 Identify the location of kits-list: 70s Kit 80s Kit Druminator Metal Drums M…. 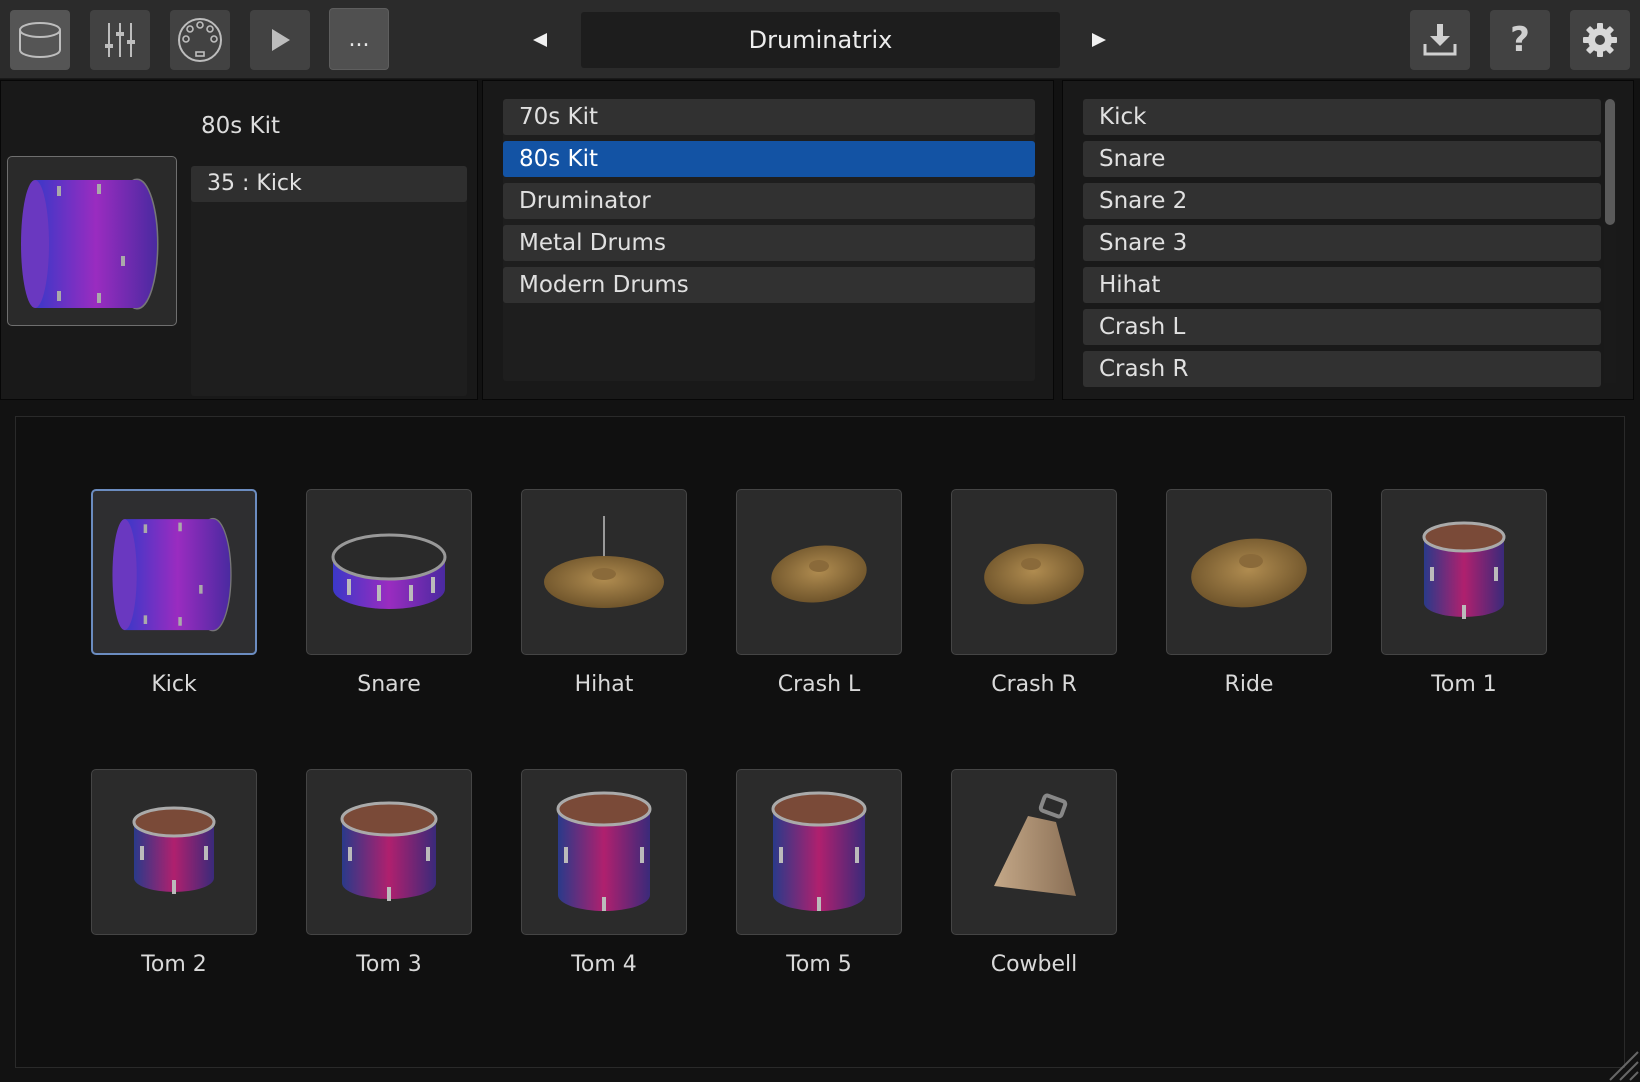
(769, 240).